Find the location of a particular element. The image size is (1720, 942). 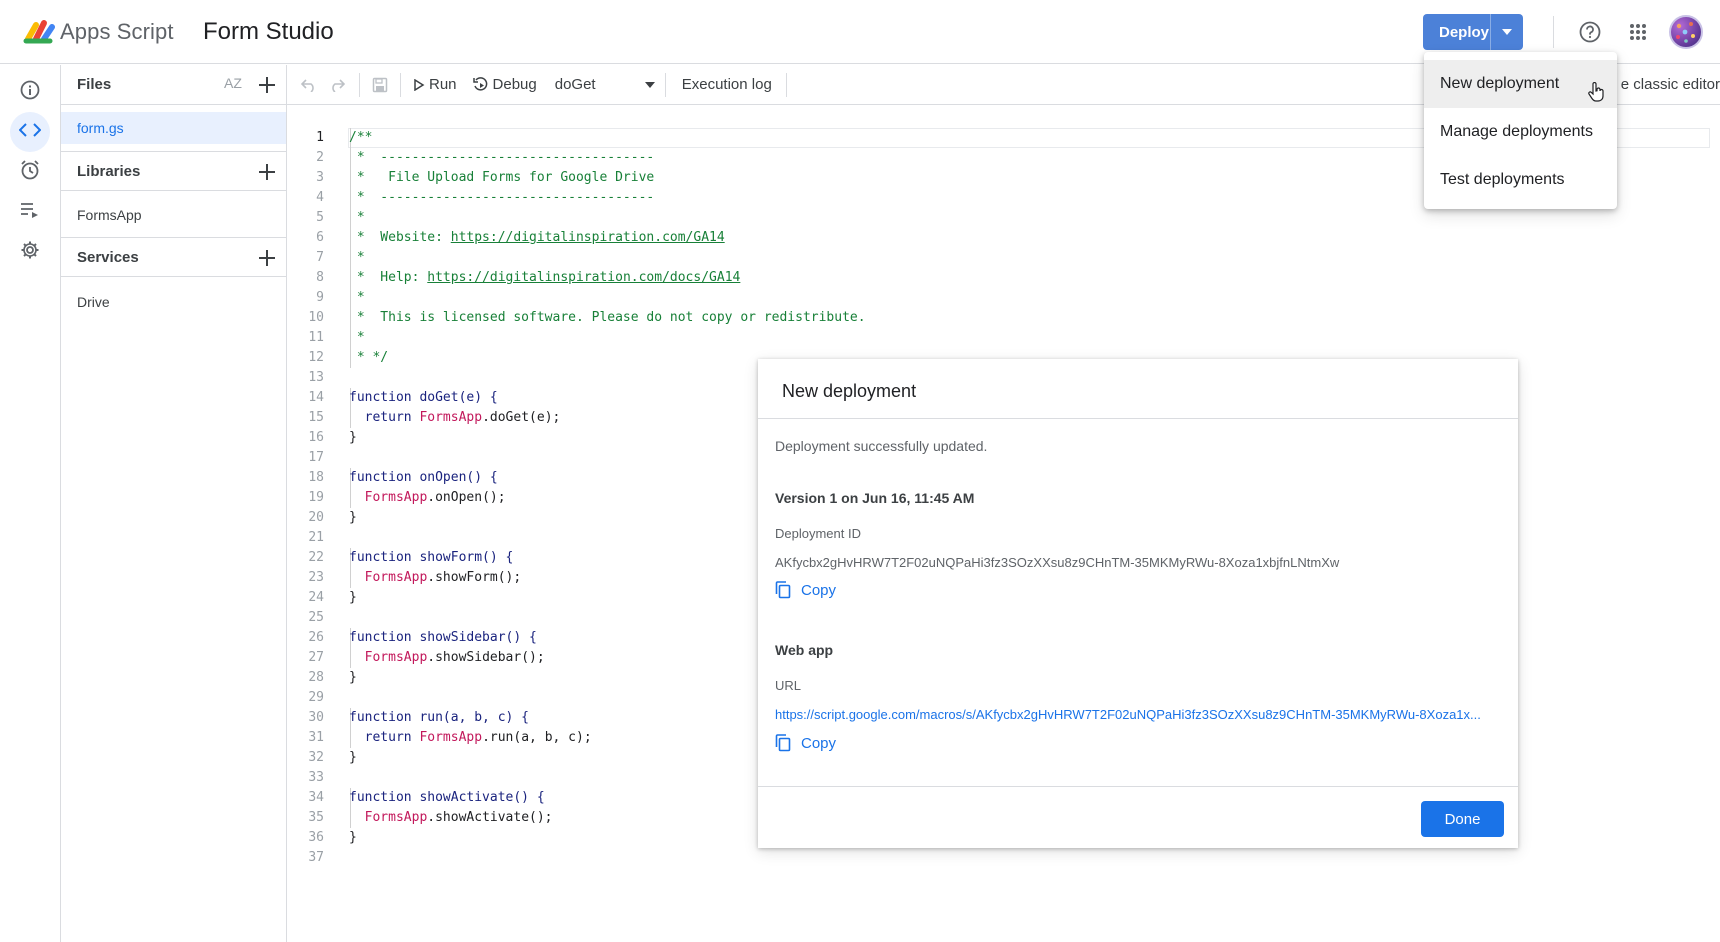

menu-item-test-deployments: Test deployments is located at coordinates (1520, 180).